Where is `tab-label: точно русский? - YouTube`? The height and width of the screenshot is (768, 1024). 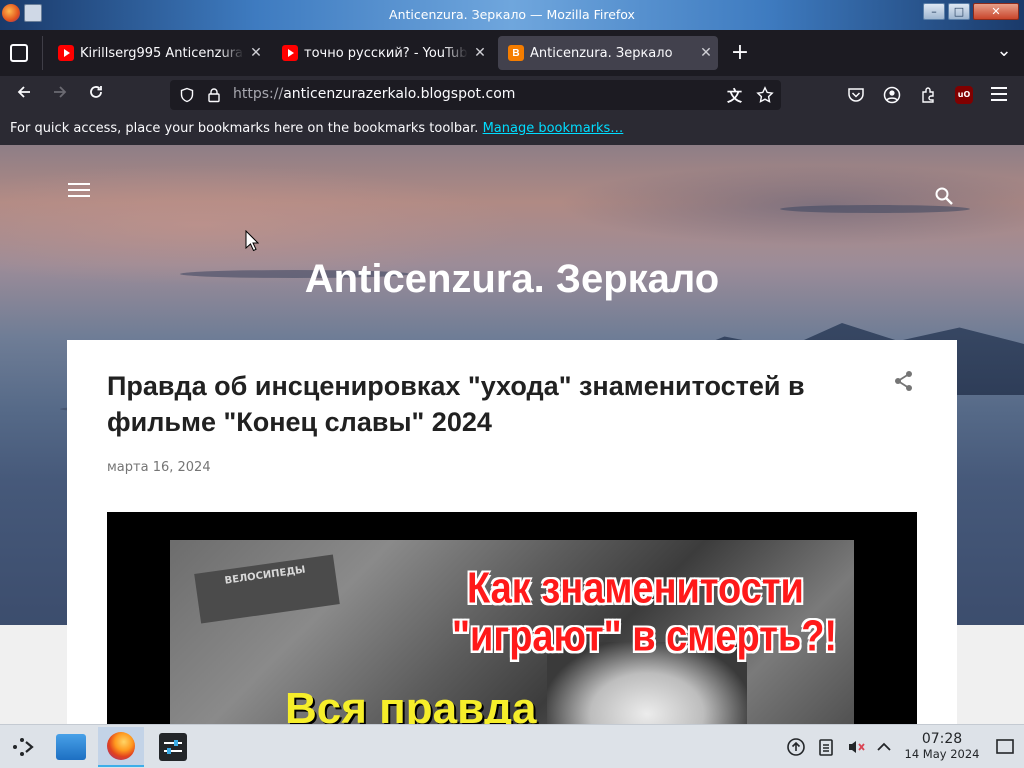 tab-label: точно русский? - YouTube is located at coordinates (386, 53).